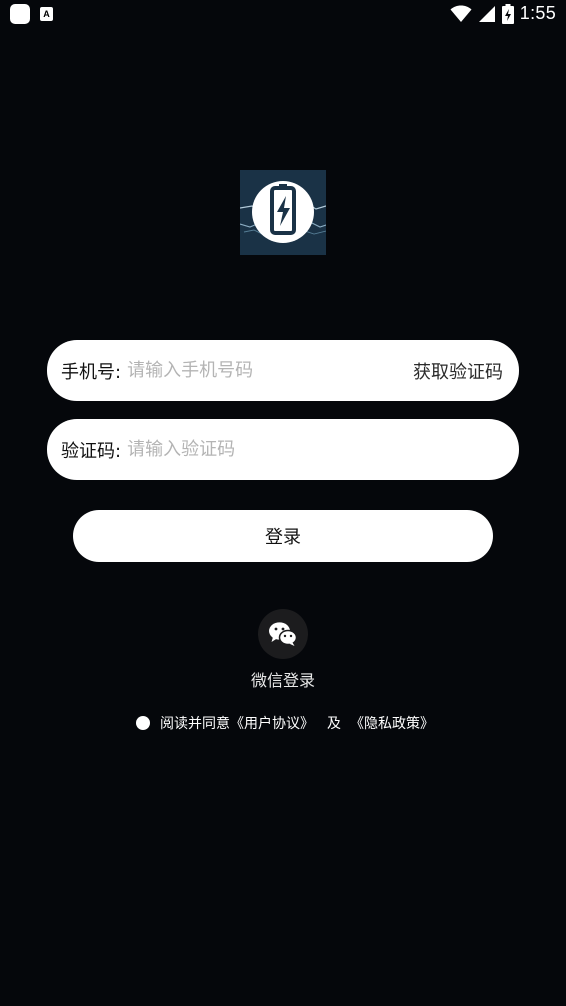 The image size is (566, 1006). I want to click on signal-icon, so click(486, 13).